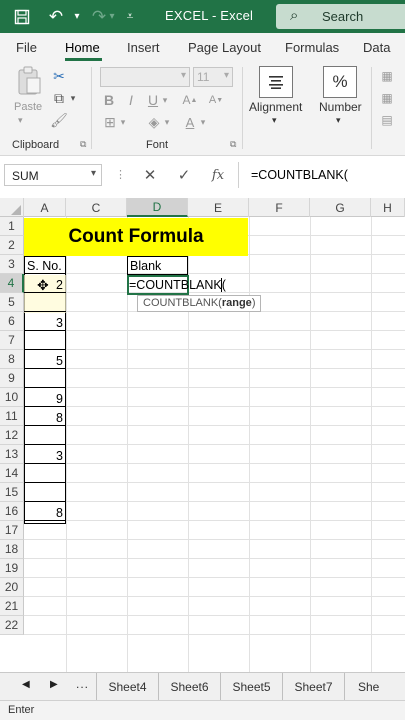 The height and width of the screenshot is (720, 405). Describe the element at coordinates (12, 359) in the screenshot. I see `row-header-8: 8` at that location.